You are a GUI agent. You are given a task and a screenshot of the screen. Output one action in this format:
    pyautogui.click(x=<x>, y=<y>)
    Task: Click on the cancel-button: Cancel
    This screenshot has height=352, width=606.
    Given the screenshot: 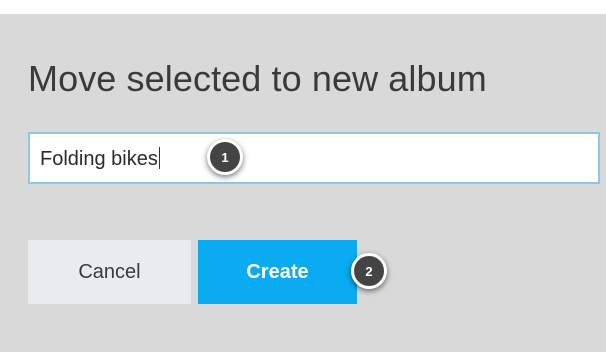 What is the action you would take?
    pyautogui.click(x=109, y=272)
    